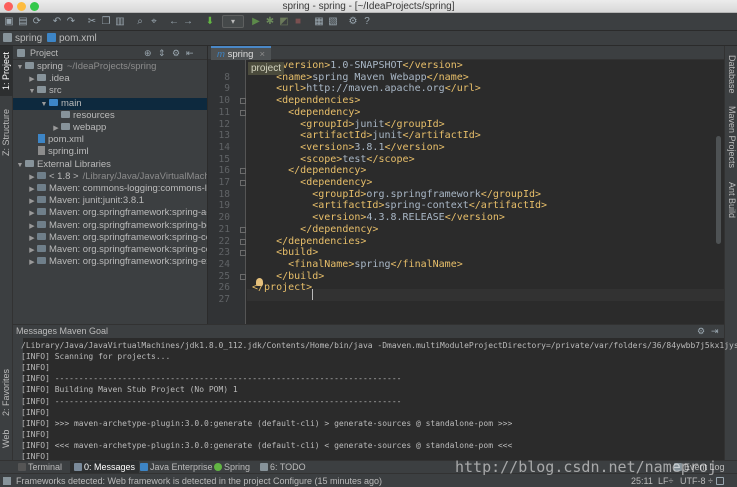 This screenshot has height=487, width=737. What do you see at coordinates (110, 103) in the screenshot?
I see `tree-item: ▼ main` at bounding box center [110, 103].